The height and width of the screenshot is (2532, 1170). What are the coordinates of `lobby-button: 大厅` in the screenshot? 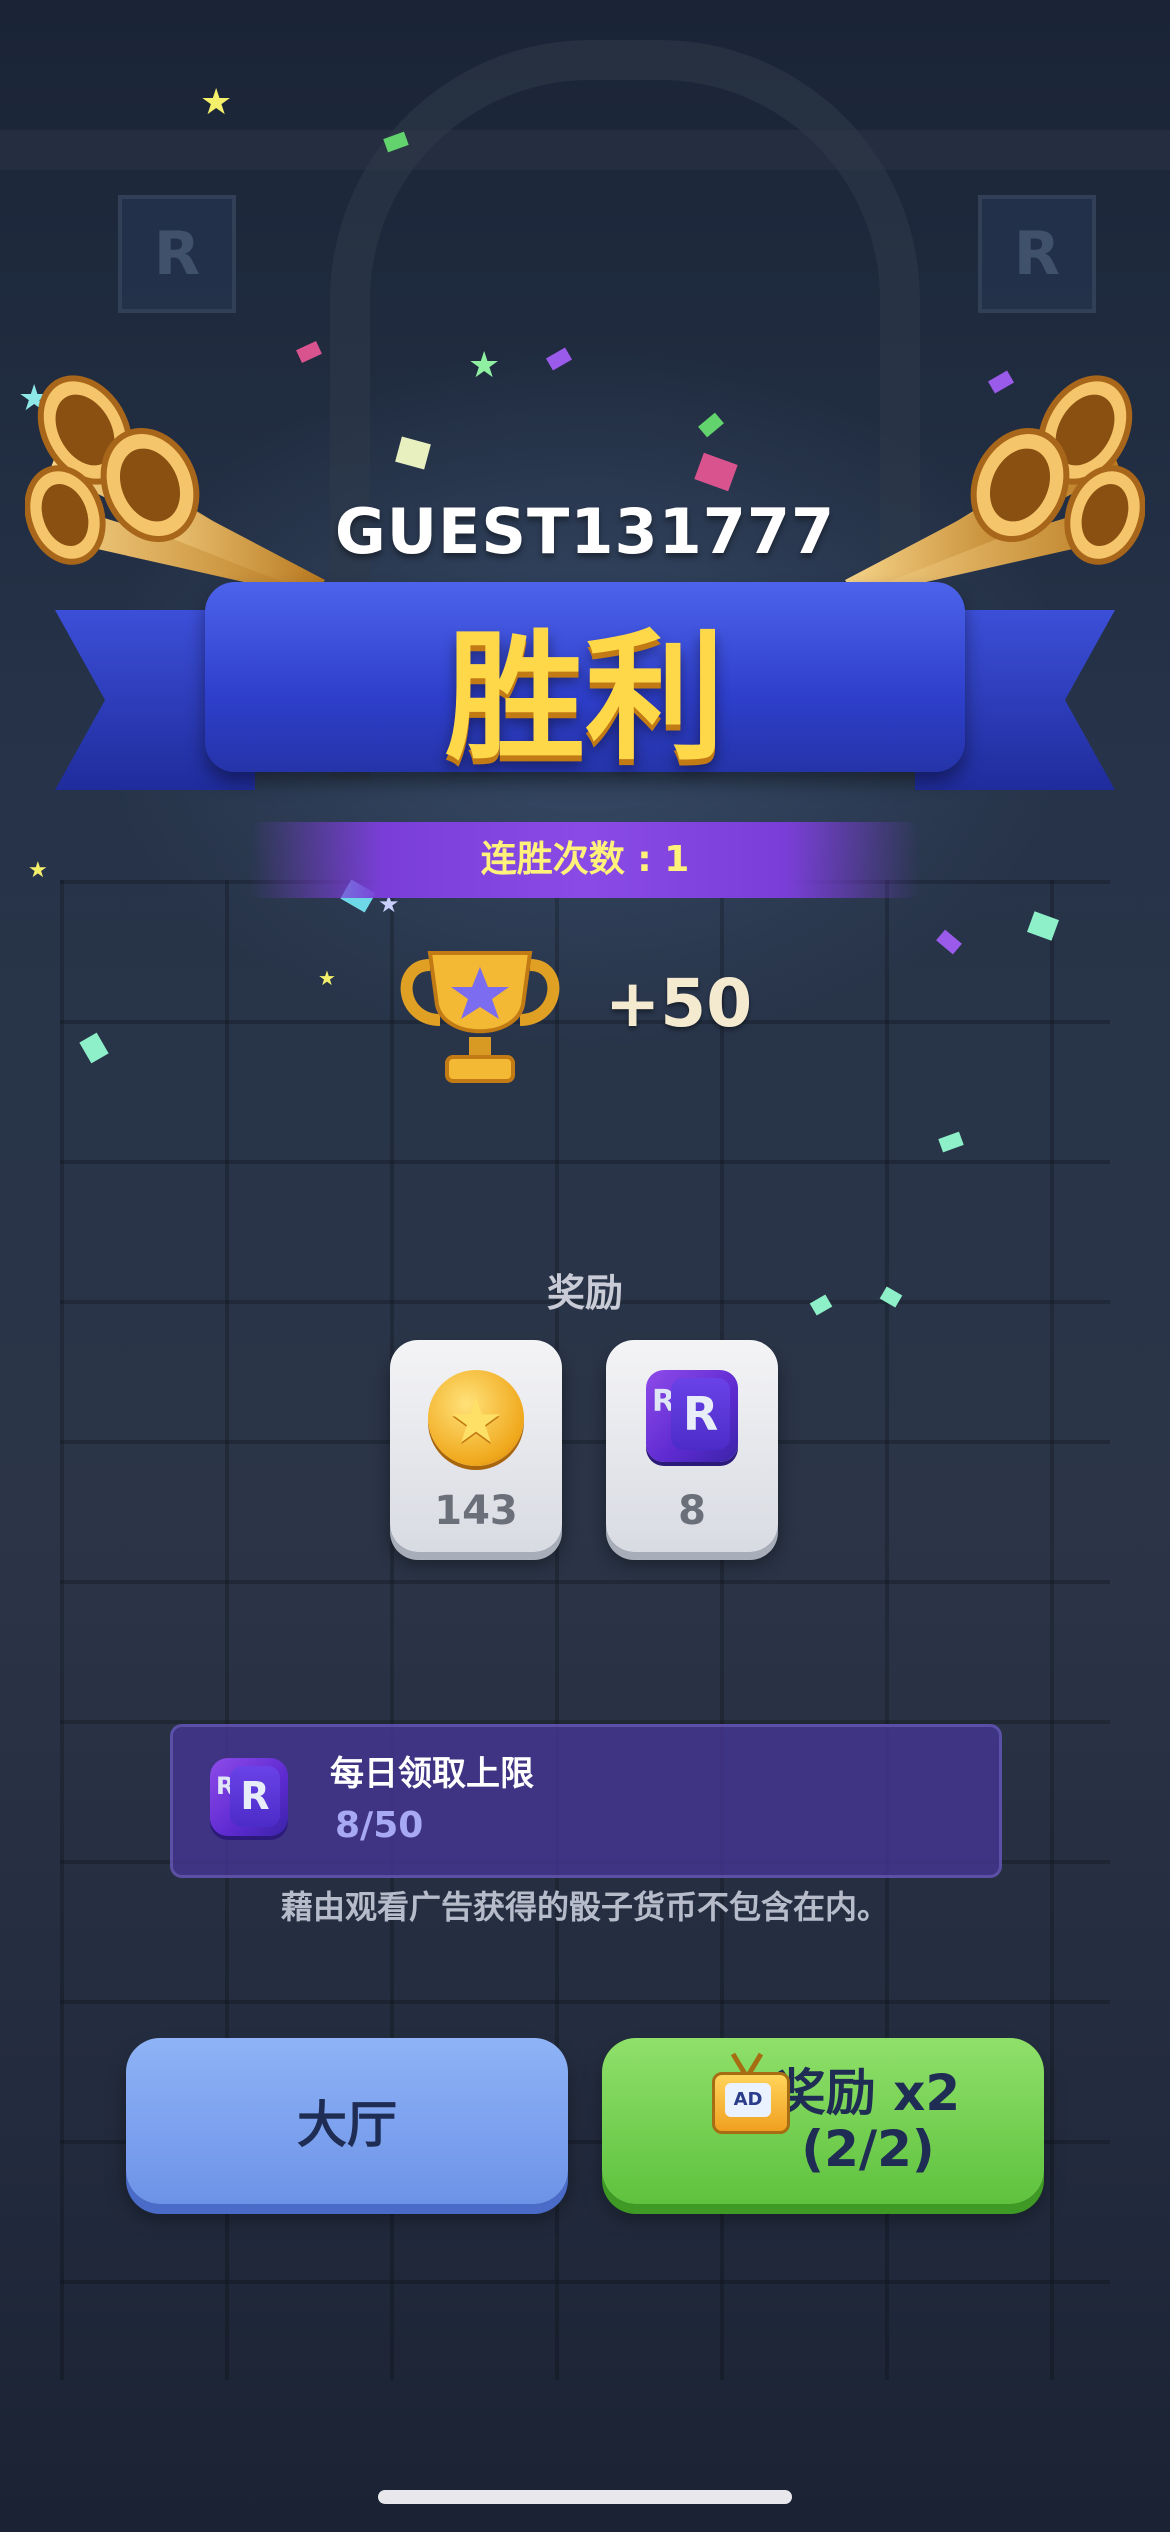 It's located at (347, 2121).